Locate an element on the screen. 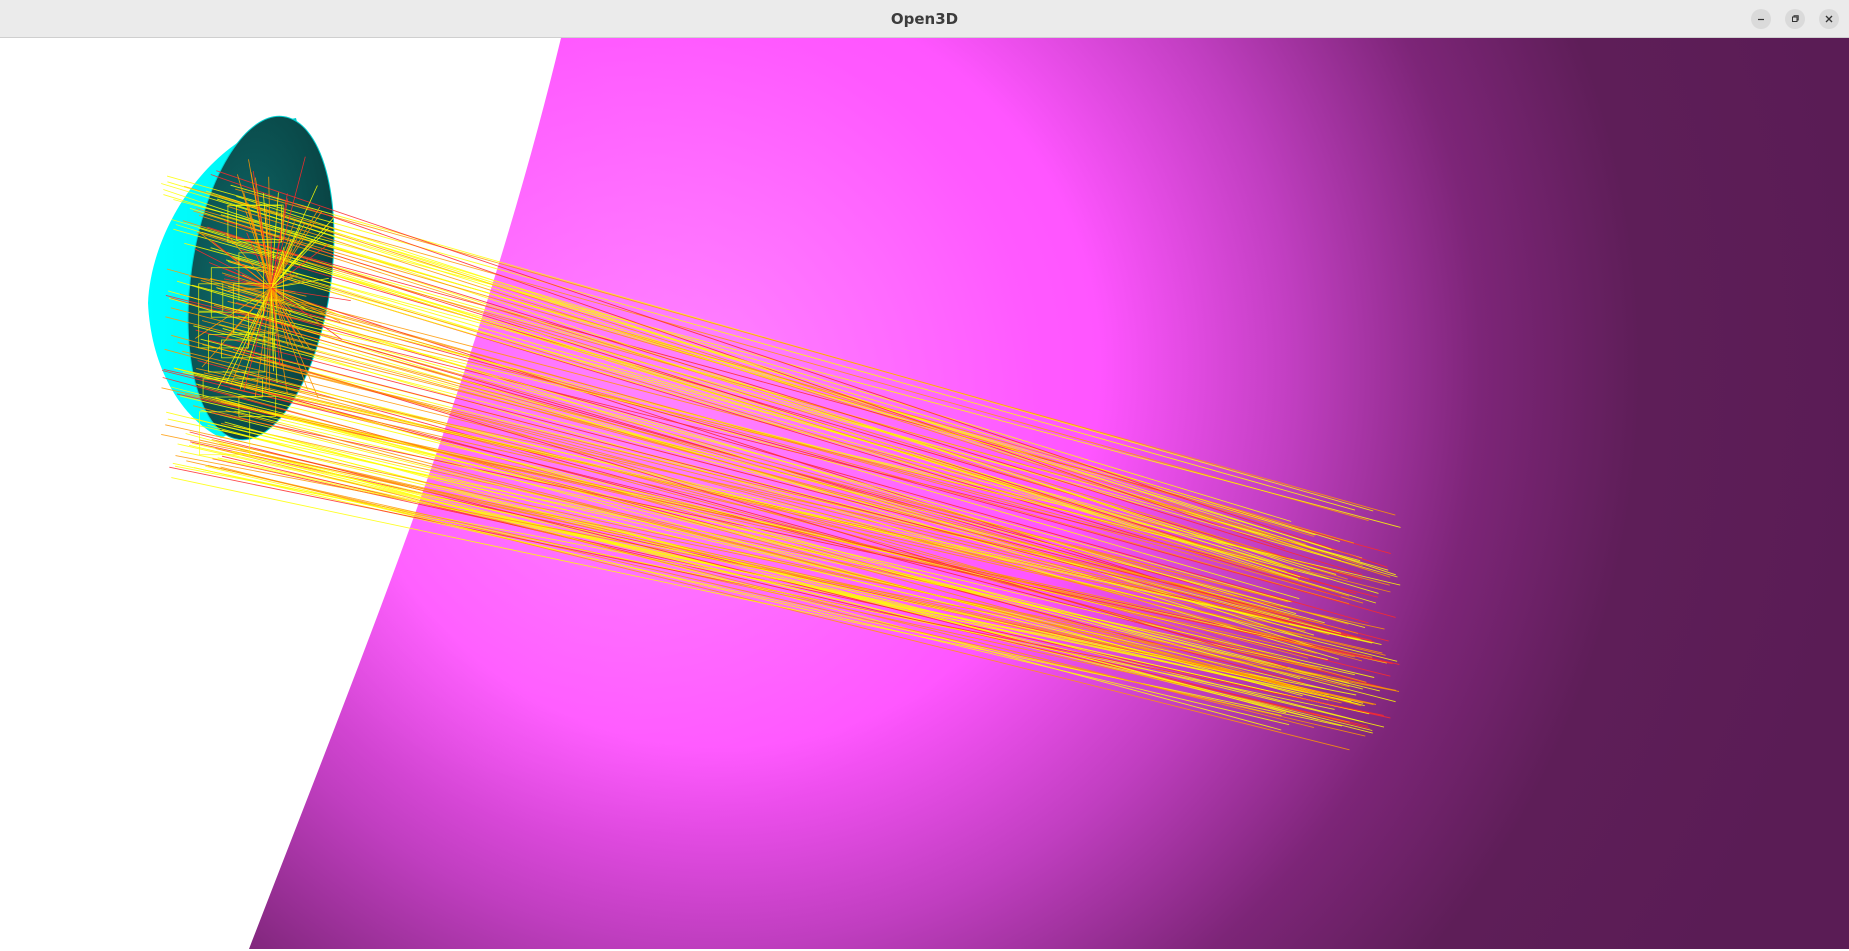 Image resolution: width=1849 pixels, height=951 pixels. minimize-button is located at coordinates (1761, 19).